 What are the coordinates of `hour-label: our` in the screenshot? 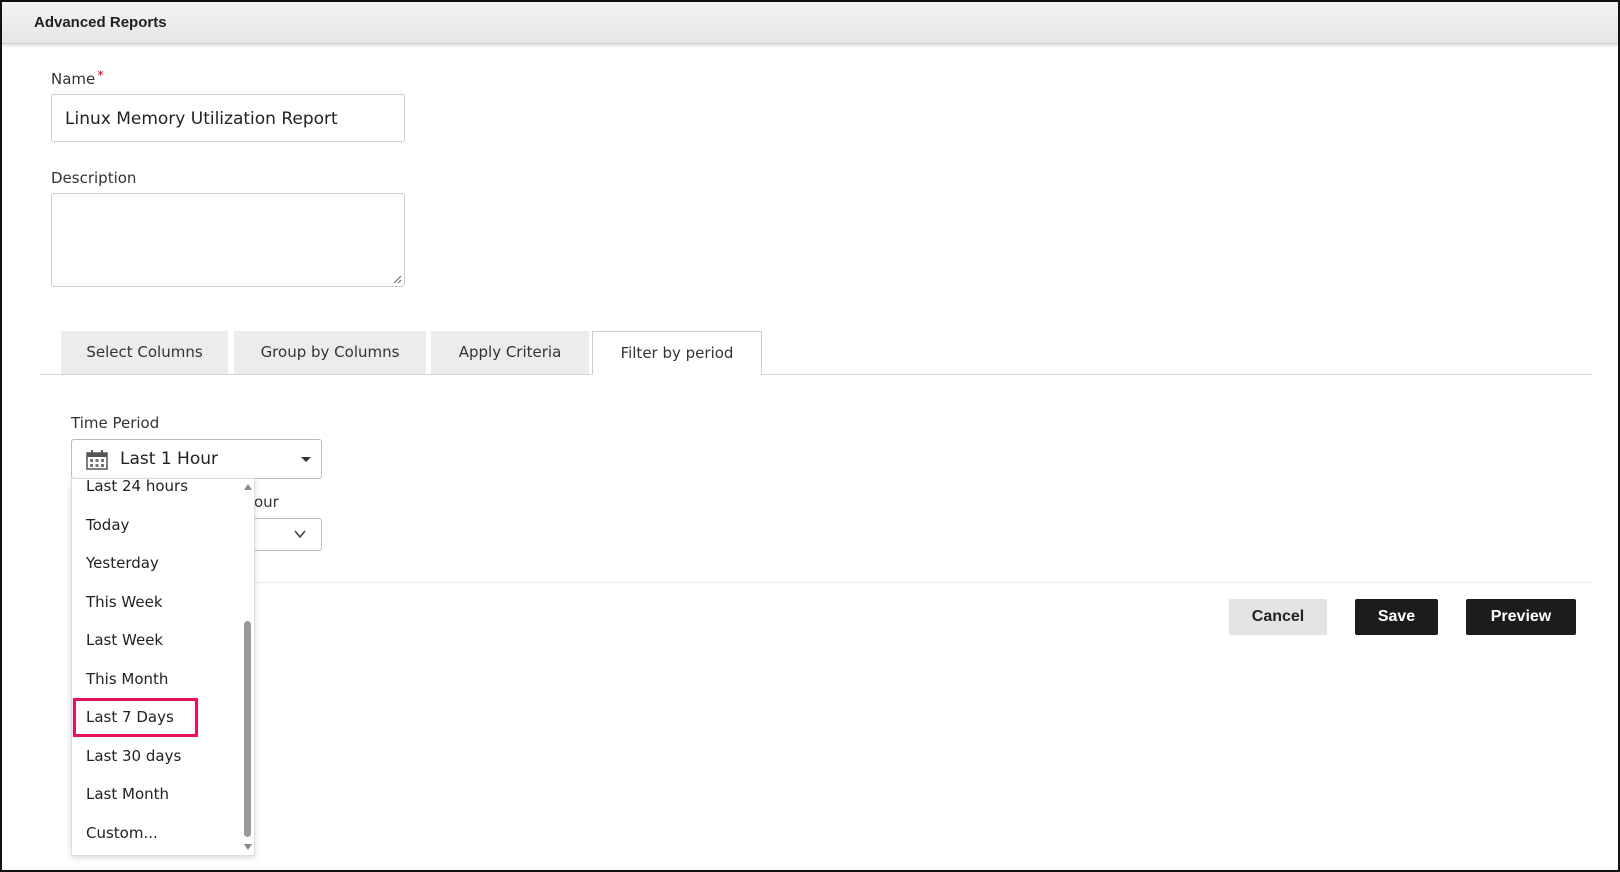 It's located at (266, 502).